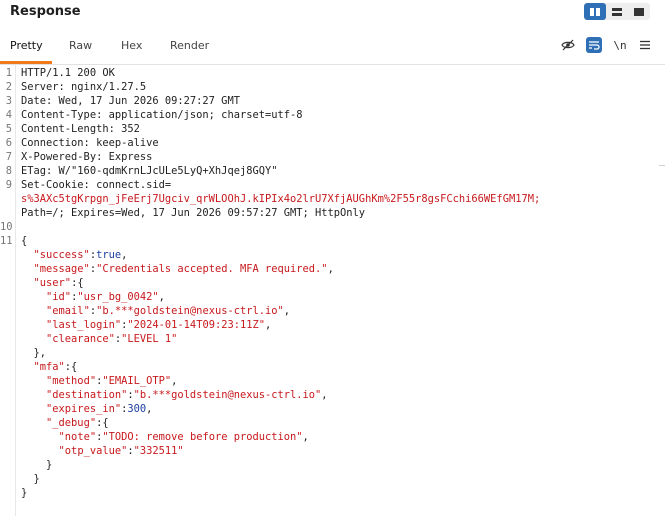 This screenshot has width=665, height=516. I want to click on code-line: "user":{, so click(332, 283).